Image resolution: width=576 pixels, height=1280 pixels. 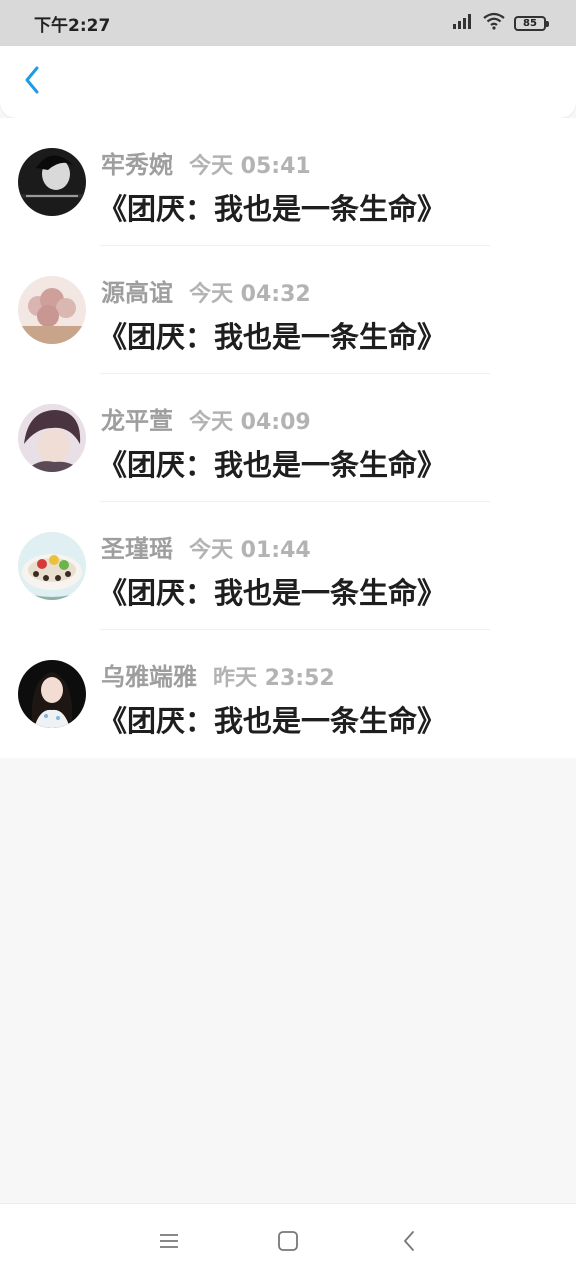 What do you see at coordinates (288, 694) in the screenshot?
I see `list-item: 乌雅端雅 昨天 23:52 《团厌：我也是一条生命》` at bounding box center [288, 694].